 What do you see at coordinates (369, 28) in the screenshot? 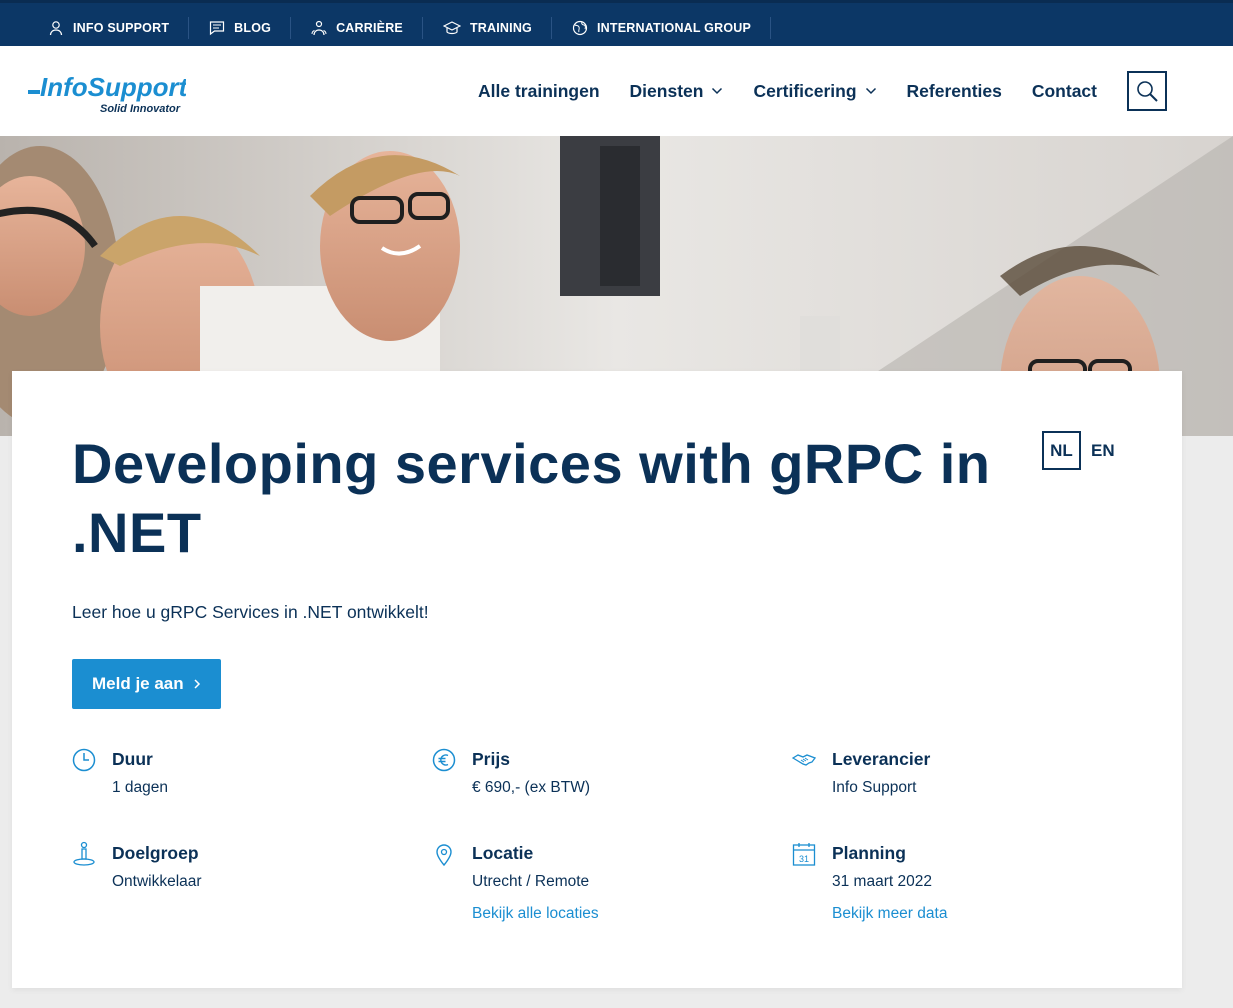
I see `utility-link-label: CARRIÈRE` at bounding box center [369, 28].